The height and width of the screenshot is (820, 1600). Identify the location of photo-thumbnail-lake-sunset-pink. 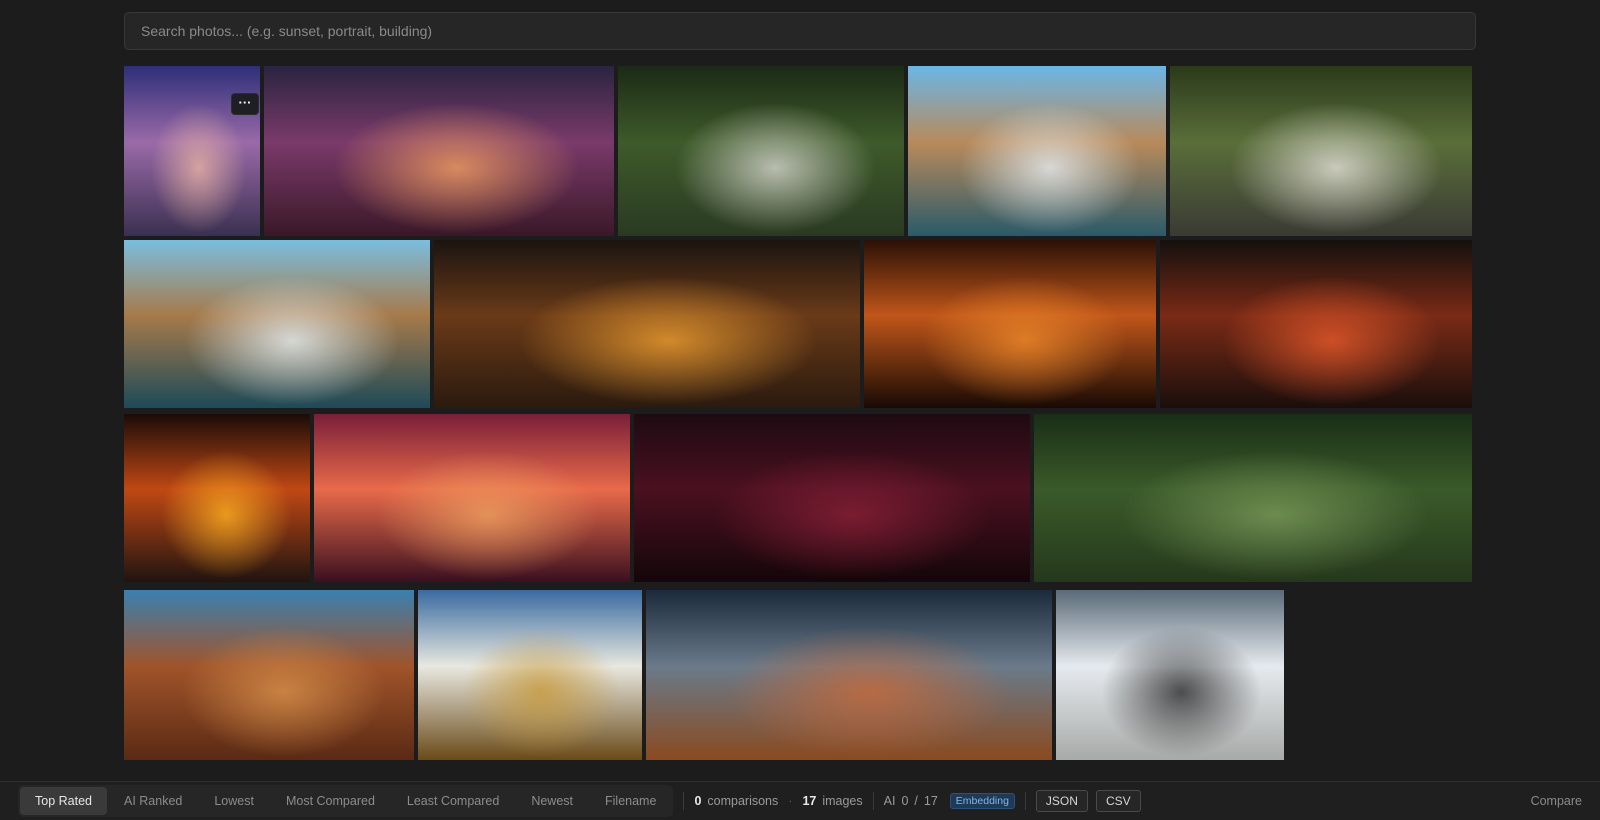
(439, 151).